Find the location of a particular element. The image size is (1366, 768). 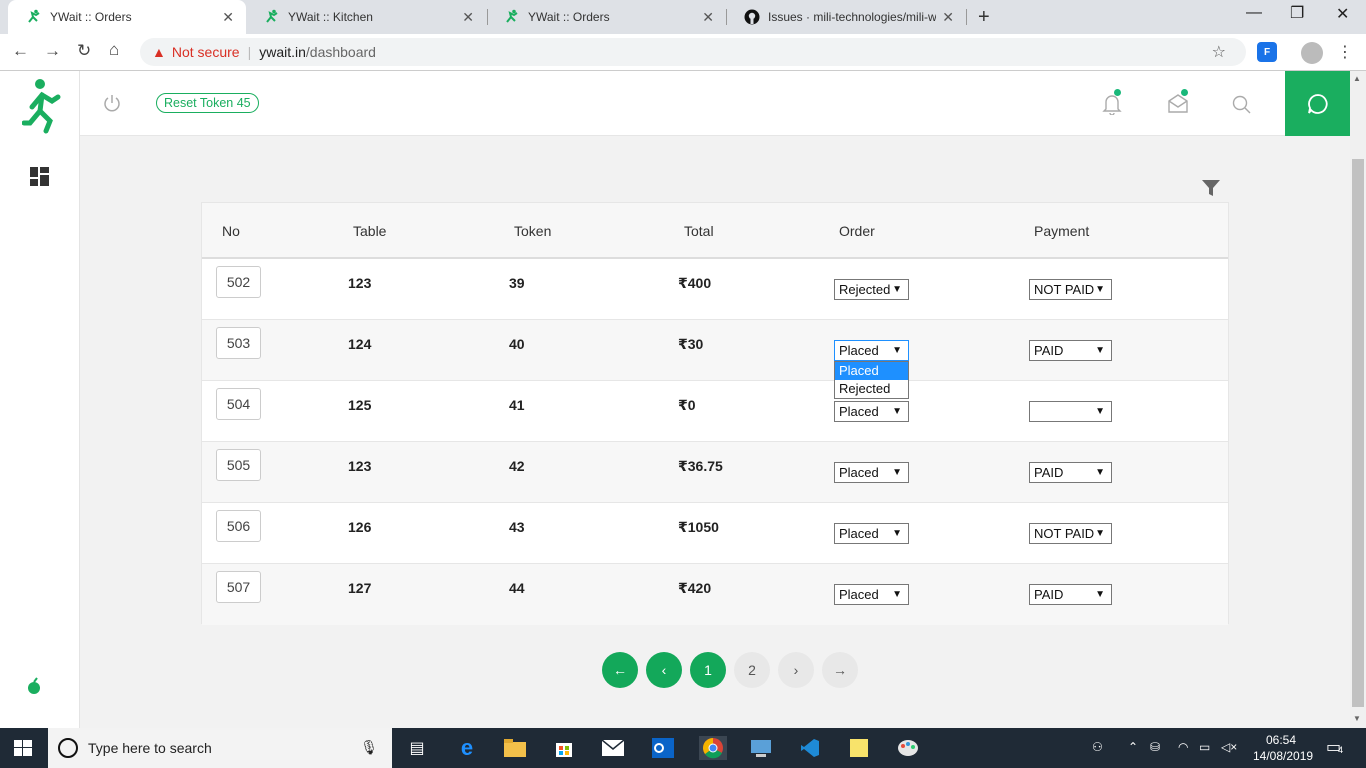

order-status-select: Rejected ▼ is located at coordinates (871, 289).